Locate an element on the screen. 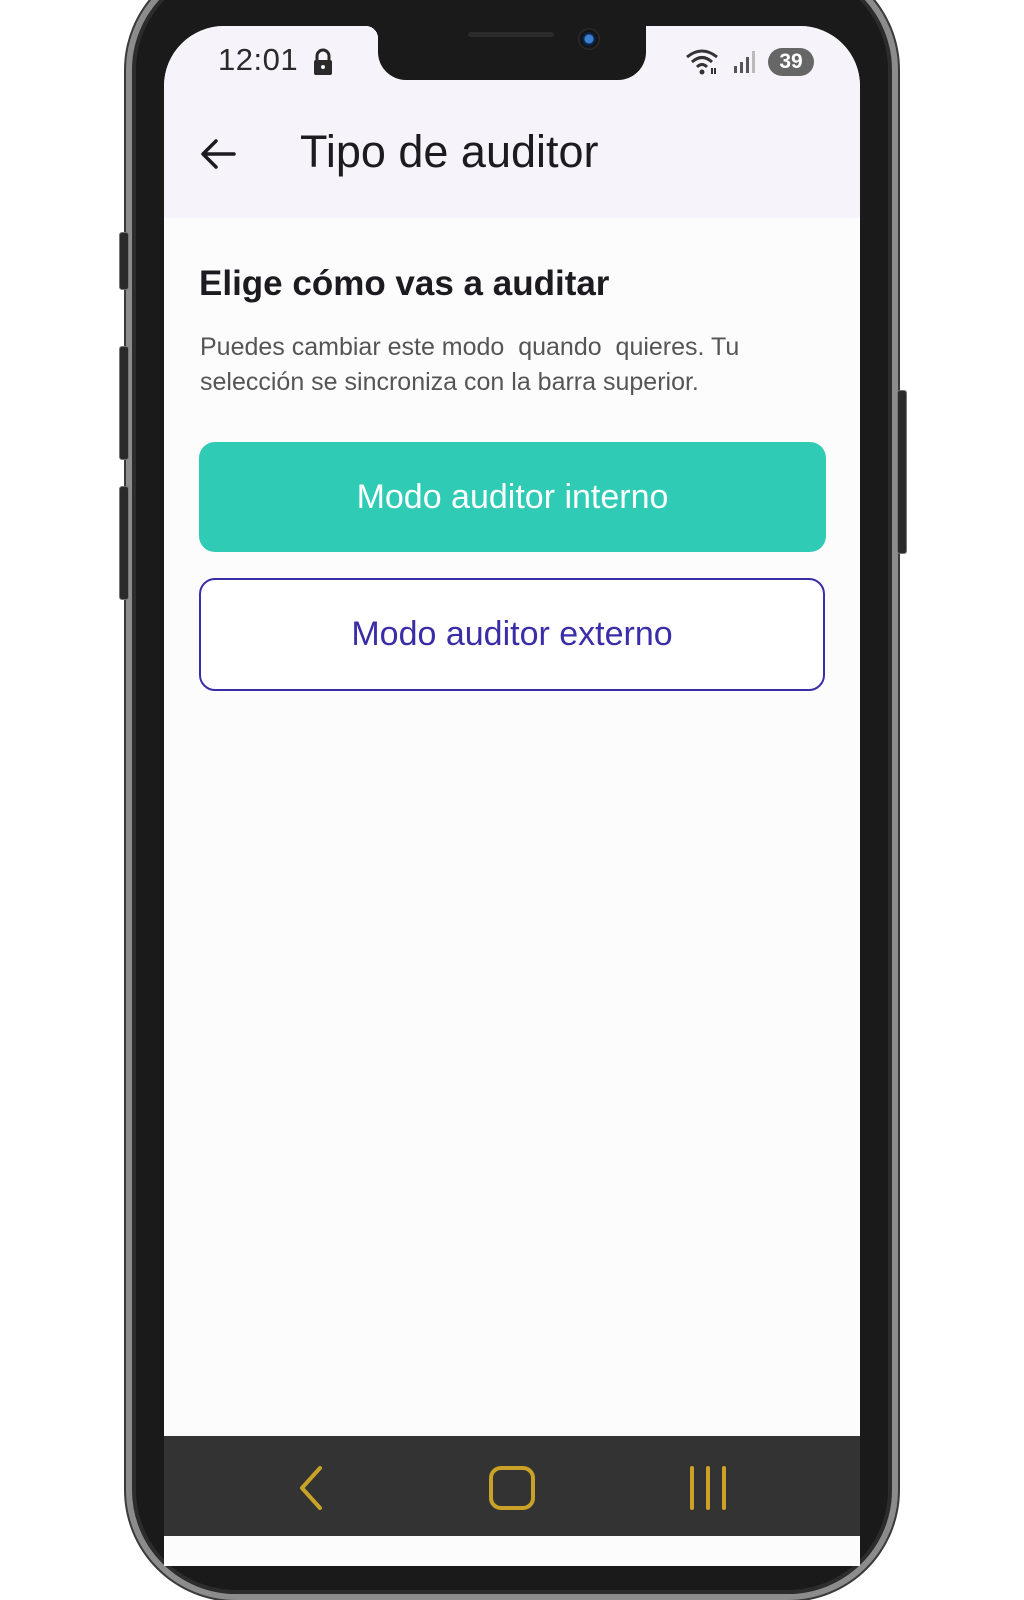 This screenshot has width=1024, height=1600. top-app-bar: 12:01 39 Tipo de auditor is located at coordinates (512, 122).